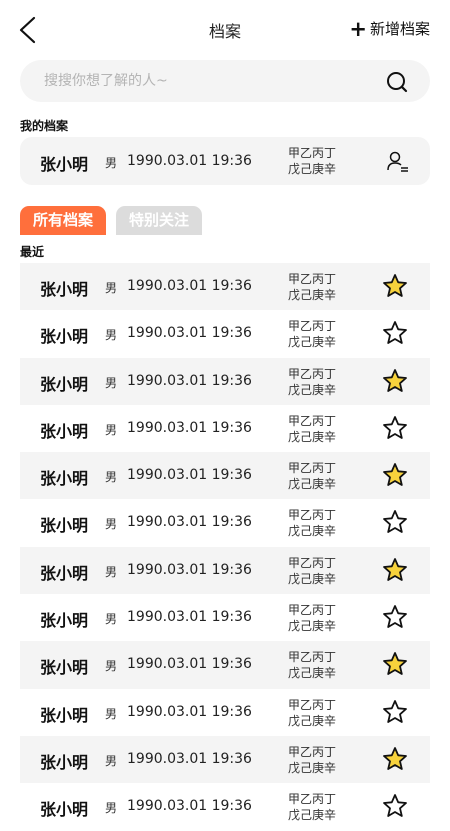 This screenshot has height=831, width=450. I want to click on tab-all-records: 所有档案, so click(63, 220).